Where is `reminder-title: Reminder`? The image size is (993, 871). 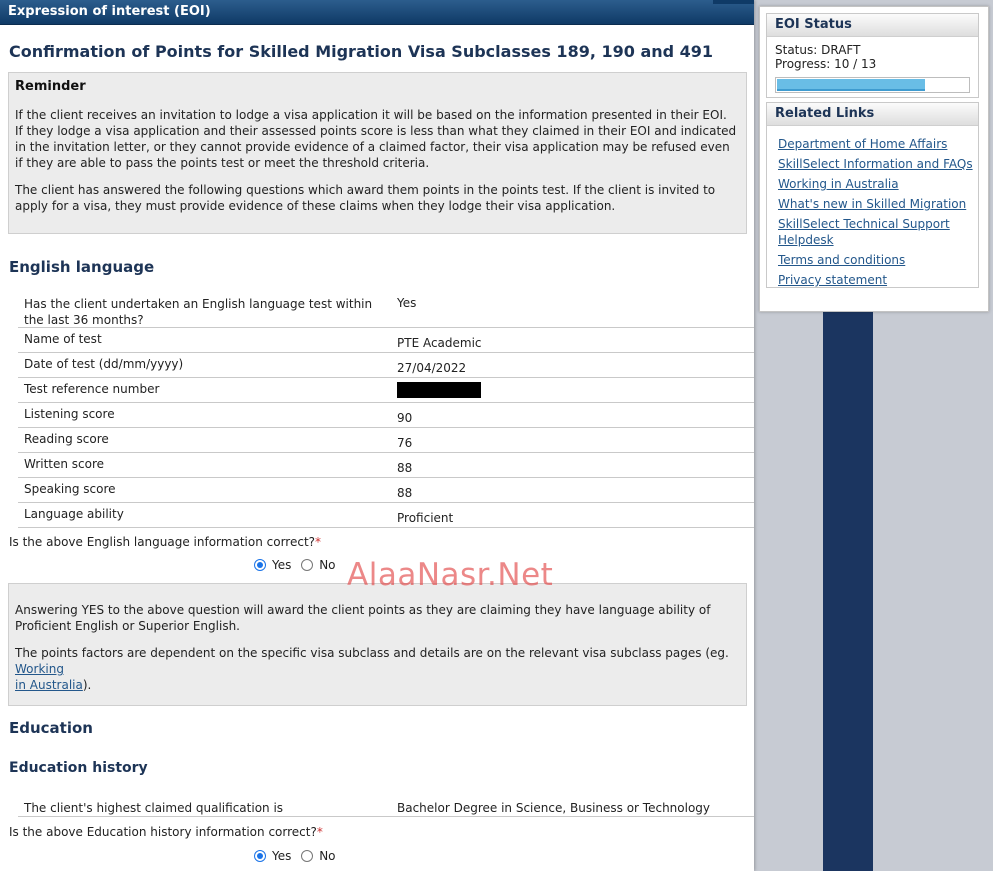
reminder-title: Reminder is located at coordinates (50, 86).